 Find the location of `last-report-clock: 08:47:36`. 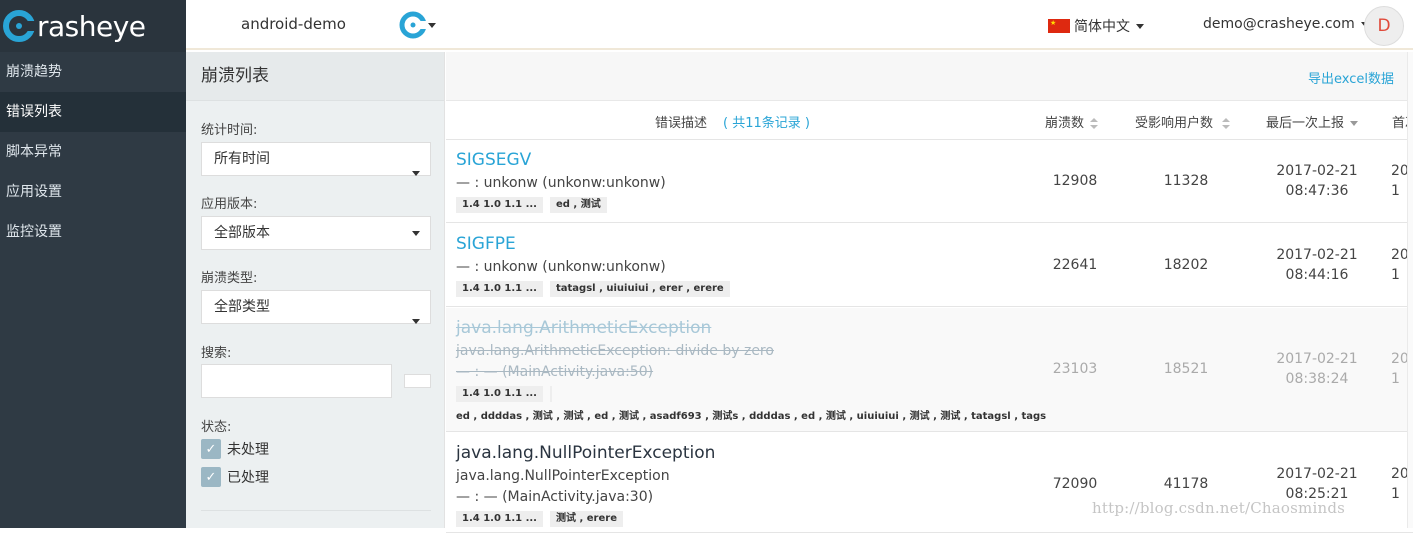

last-report-clock: 08:47:36 is located at coordinates (1317, 191).